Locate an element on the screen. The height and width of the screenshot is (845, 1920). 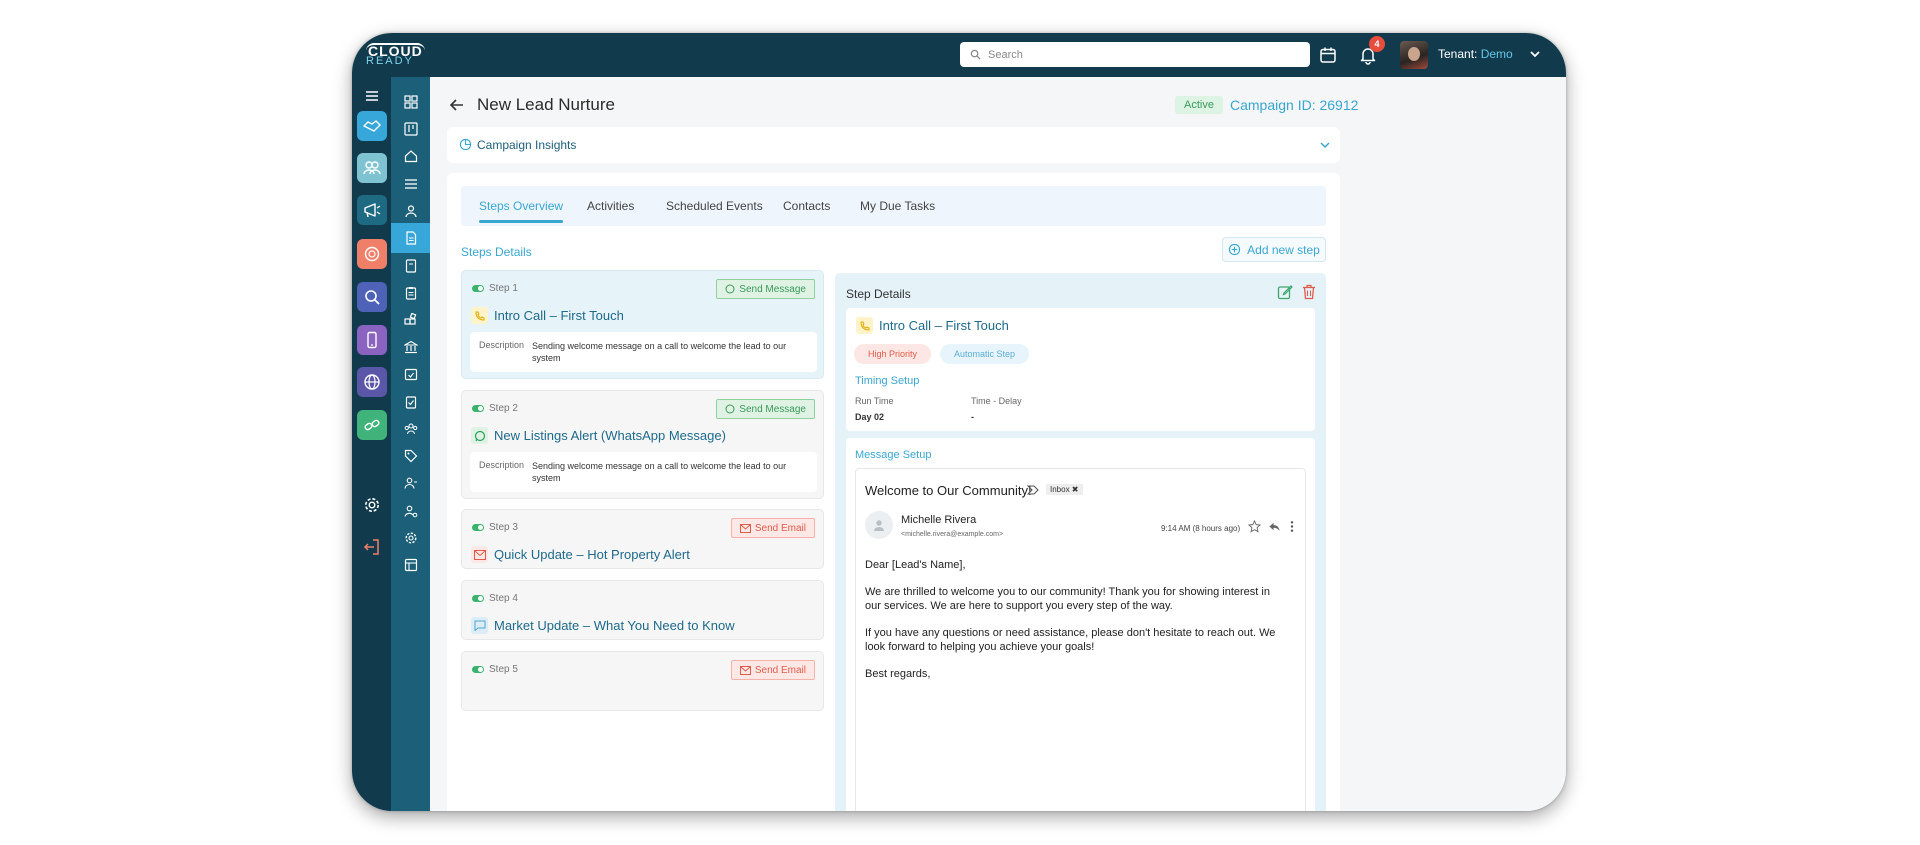
send-message-badge: Send Message is located at coordinates (765, 289).